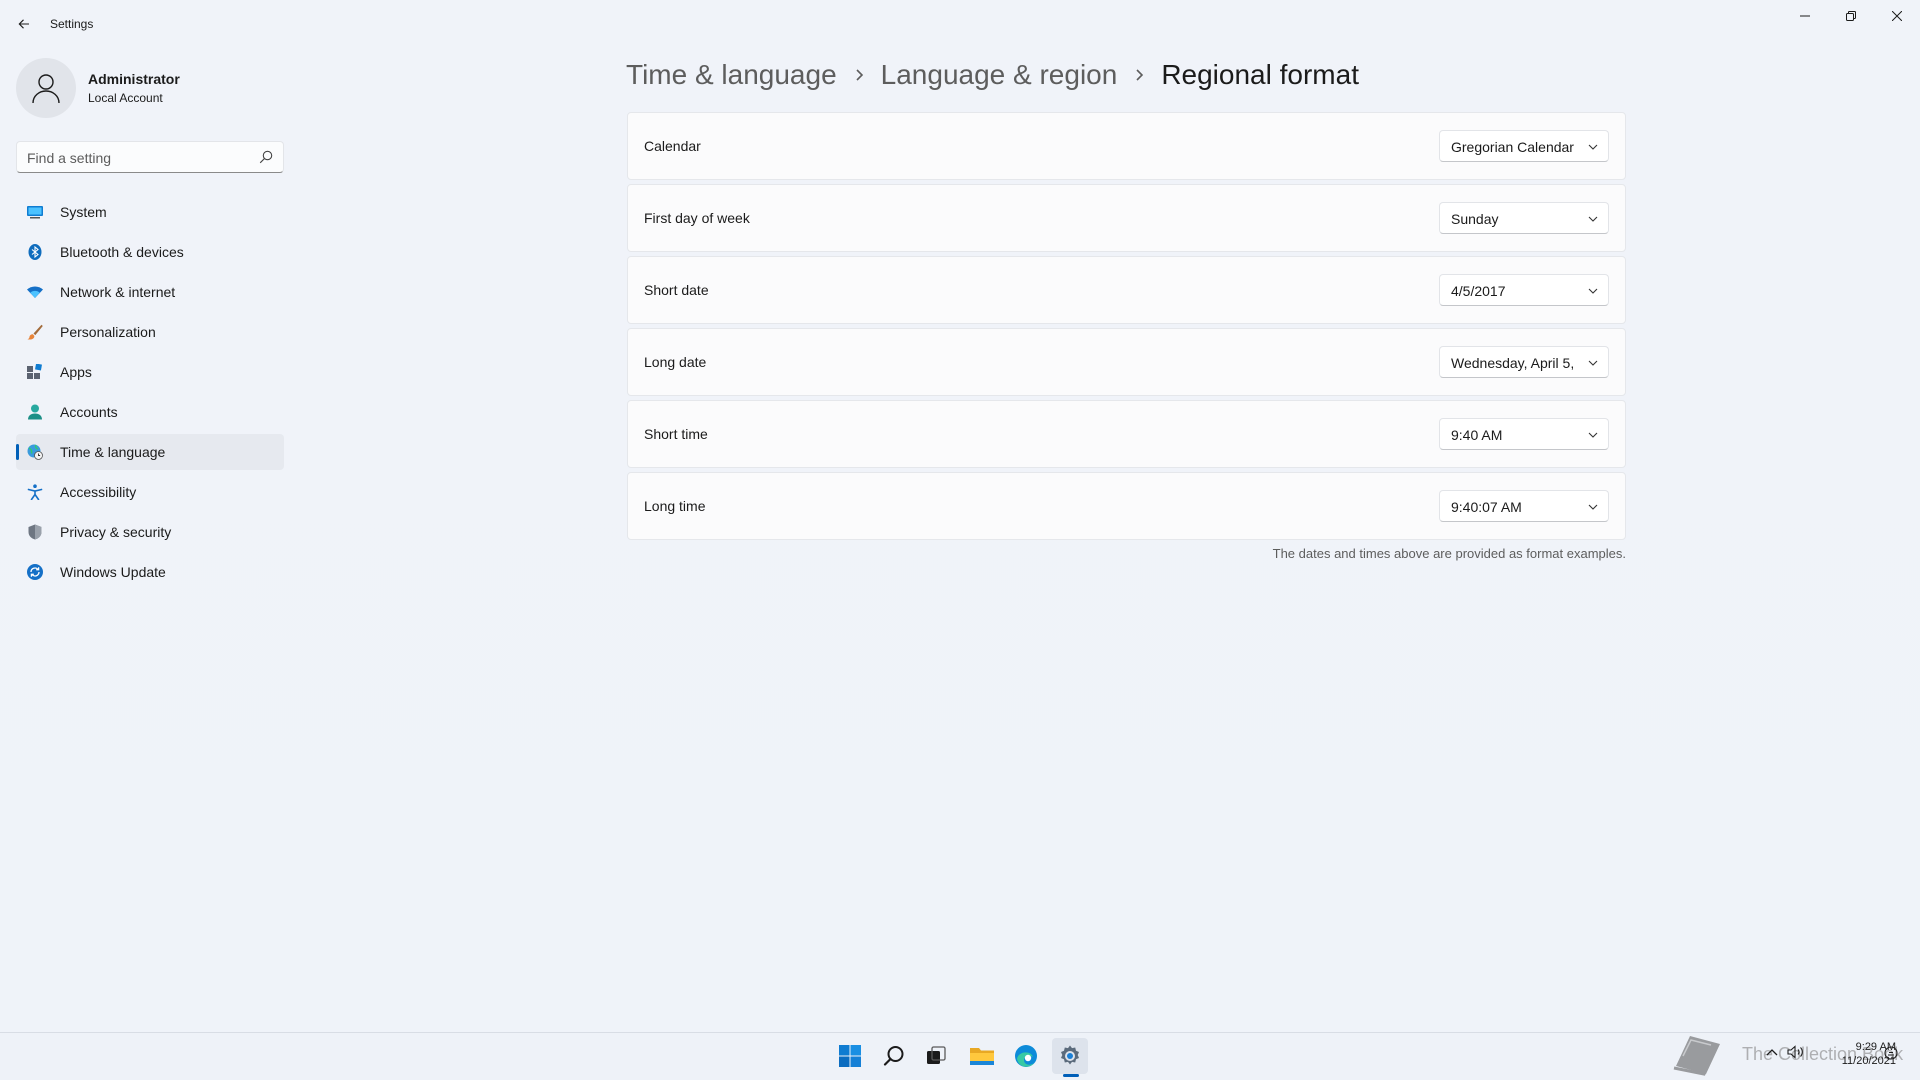 This screenshot has width=1920, height=1080. Describe the element at coordinates (35, 252) in the screenshot. I see `bluetooth-icon` at that location.